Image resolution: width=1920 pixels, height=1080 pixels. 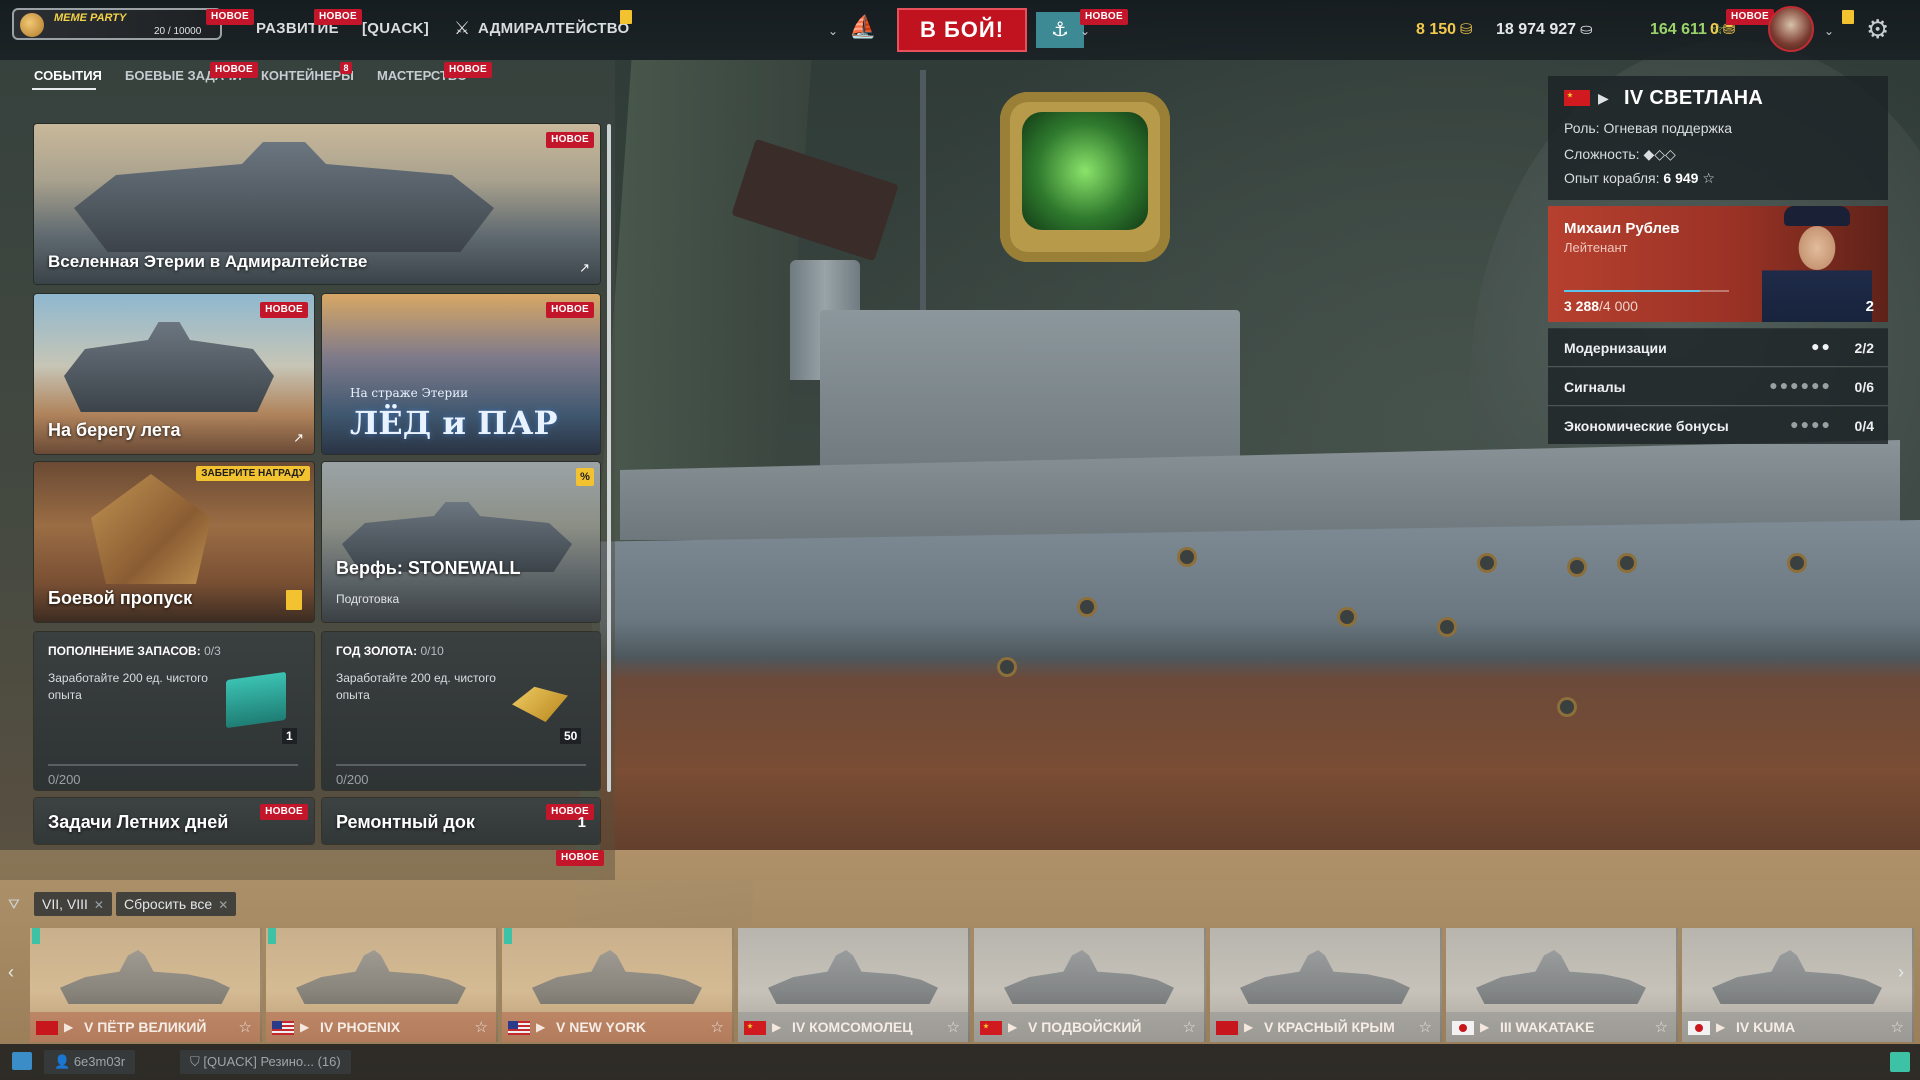 What do you see at coordinates (253, 473) in the screenshot?
I see `claim-reward-badge: ЗАБЕРИТЕ НАГРАДУ` at bounding box center [253, 473].